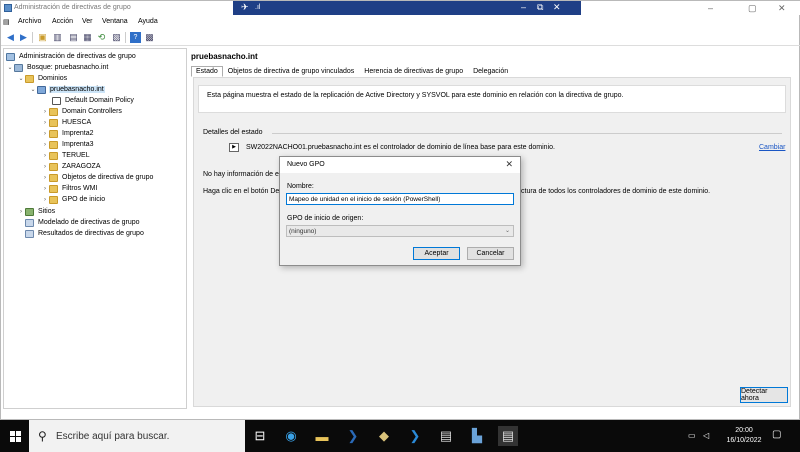 This screenshot has width=800, height=452. What do you see at coordinates (87, 21) in the screenshot?
I see `menu-ver: Ver` at bounding box center [87, 21].